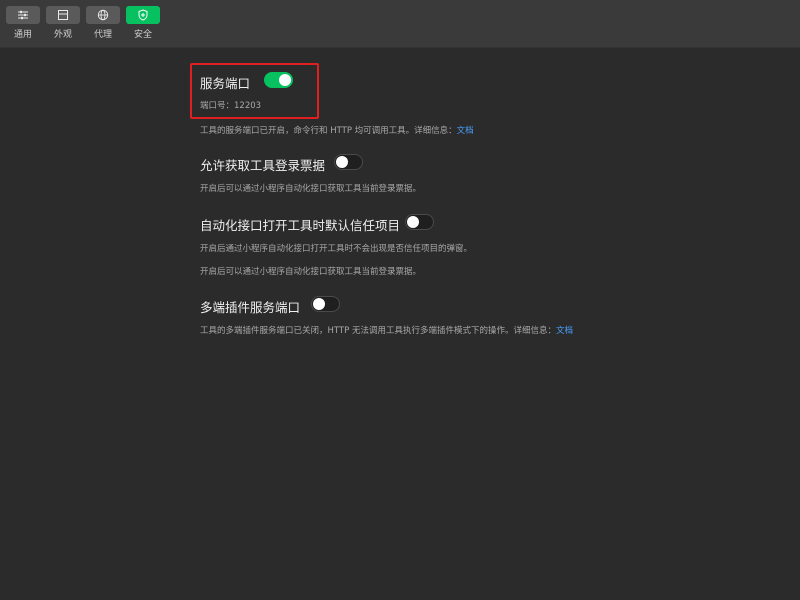 The height and width of the screenshot is (600, 800). Describe the element at coordinates (62, 35) in the screenshot. I see `appearance-label: 外观` at that location.